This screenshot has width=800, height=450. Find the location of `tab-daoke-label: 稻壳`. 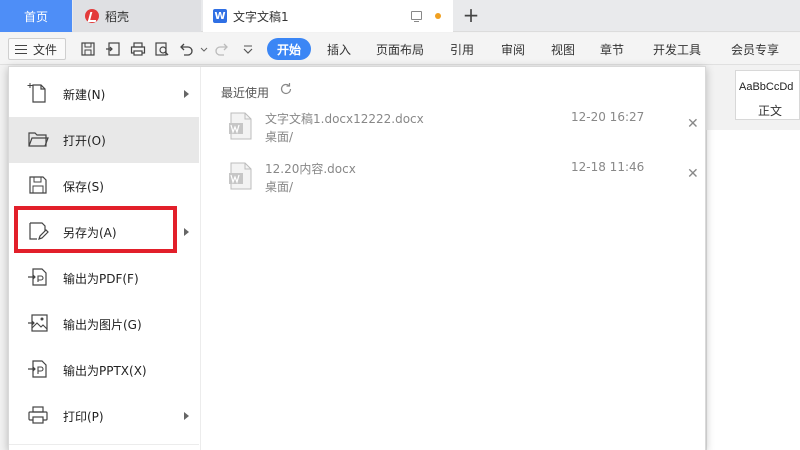

tab-daoke-label: 稻壳 is located at coordinates (117, 16).